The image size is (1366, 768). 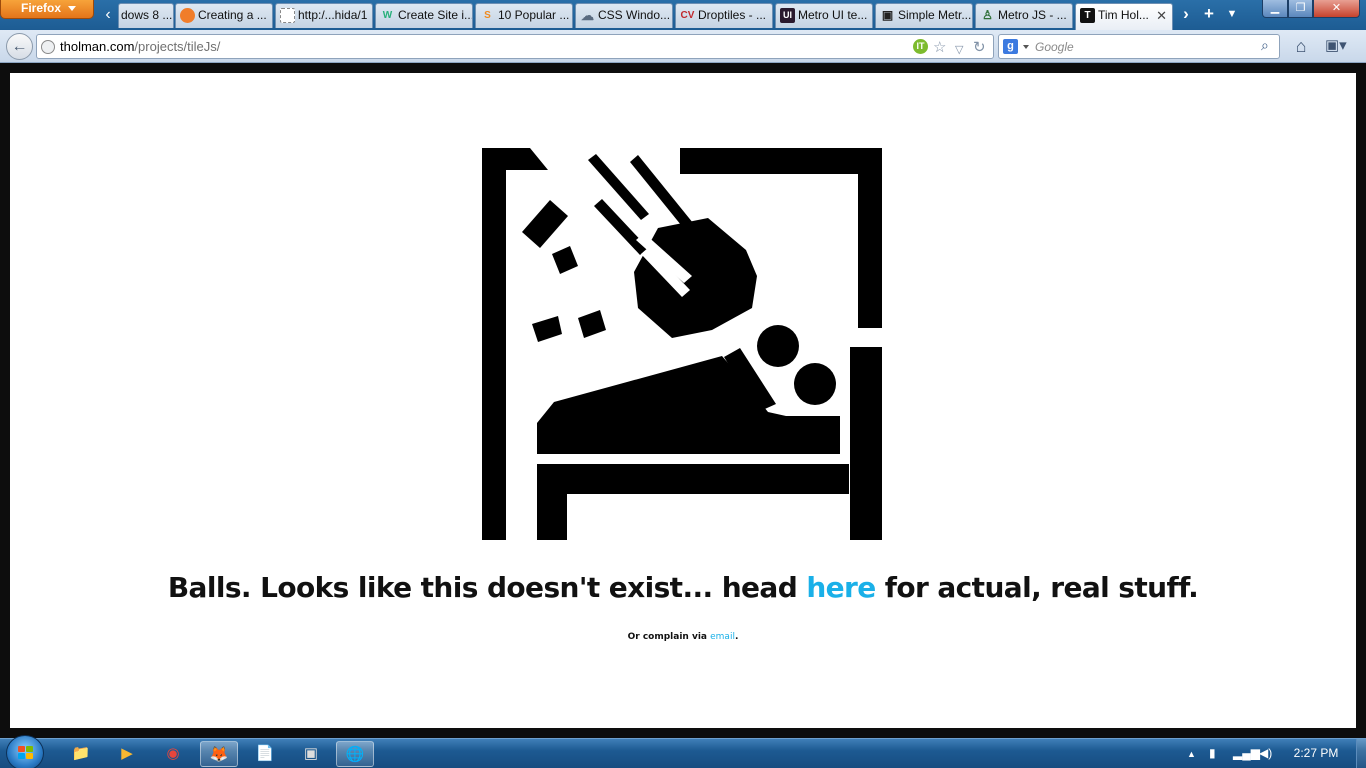 What do you see at coordinates (1191, 754) in the screenshot?
I see `tray-overflow-icon: ▲` at bounding box center [1191, 754].